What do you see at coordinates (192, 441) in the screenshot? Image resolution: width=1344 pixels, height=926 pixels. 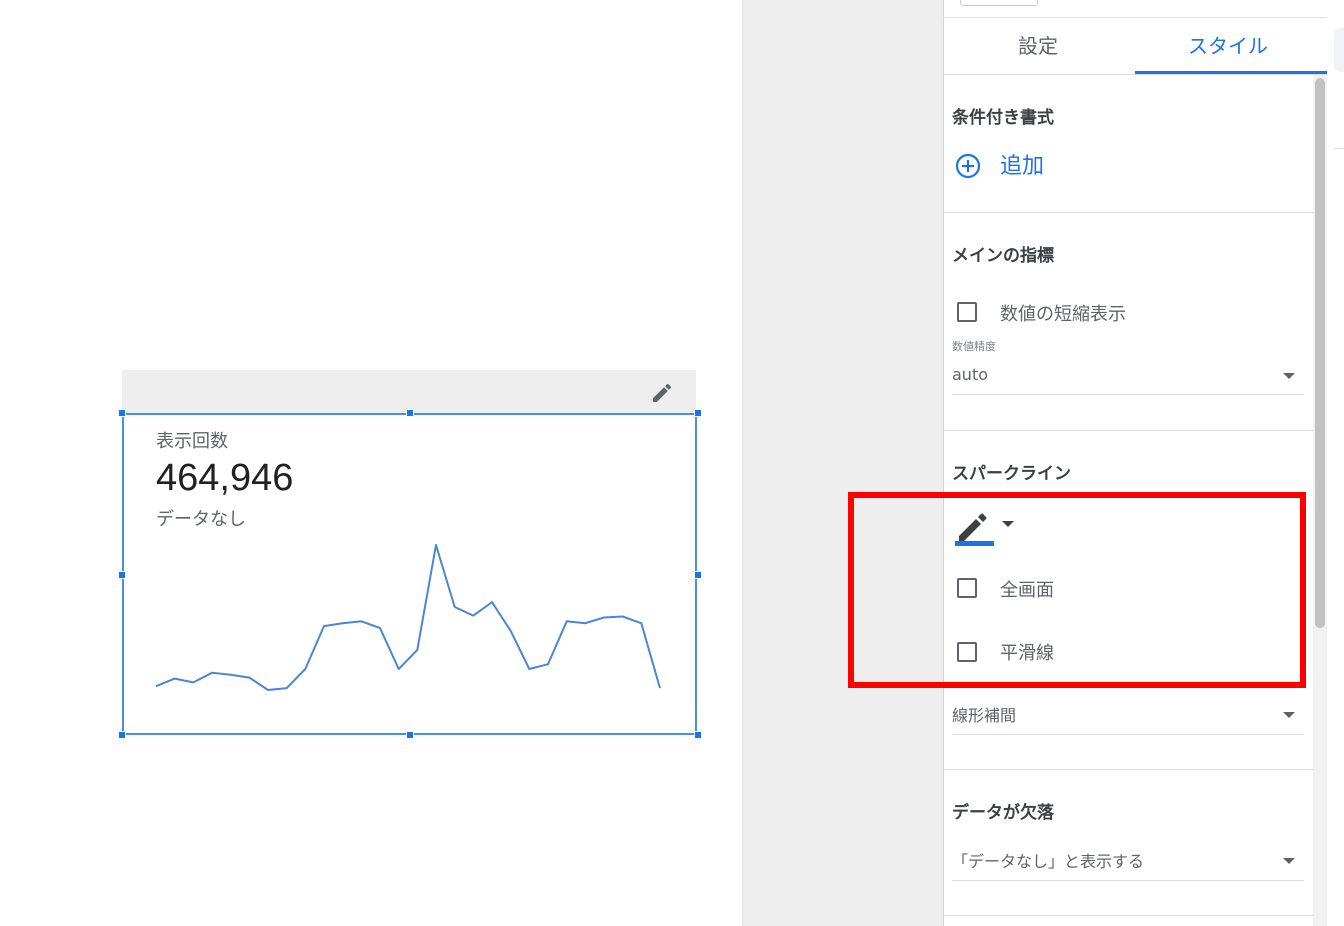 I see `metric-label: 表示回数` at bounding box center [192, 441].